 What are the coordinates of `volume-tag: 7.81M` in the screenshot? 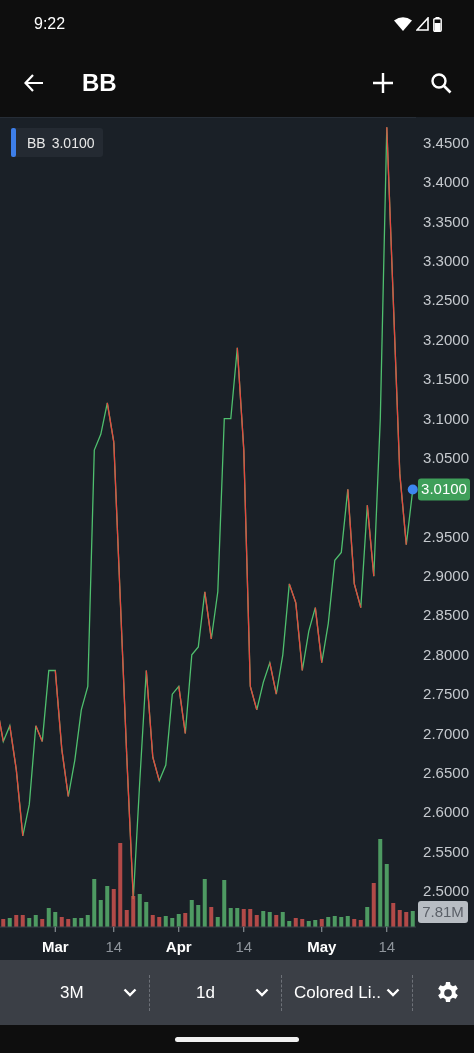 It's located at (443, 912).